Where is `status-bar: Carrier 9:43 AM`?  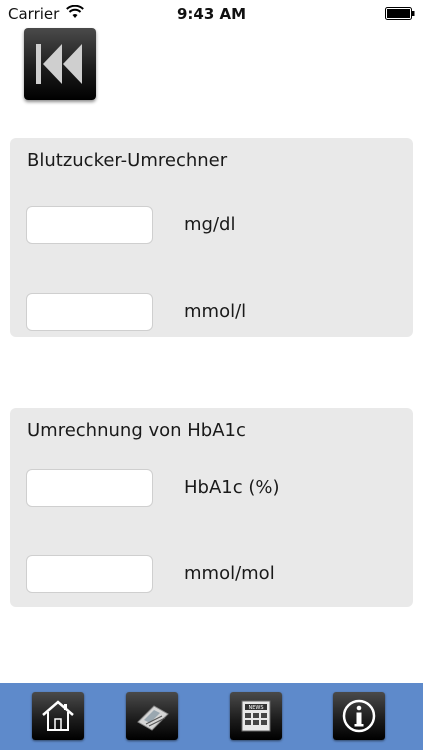
status-bar: Carrier 9:43 AM is located at coordinates (211, 14).